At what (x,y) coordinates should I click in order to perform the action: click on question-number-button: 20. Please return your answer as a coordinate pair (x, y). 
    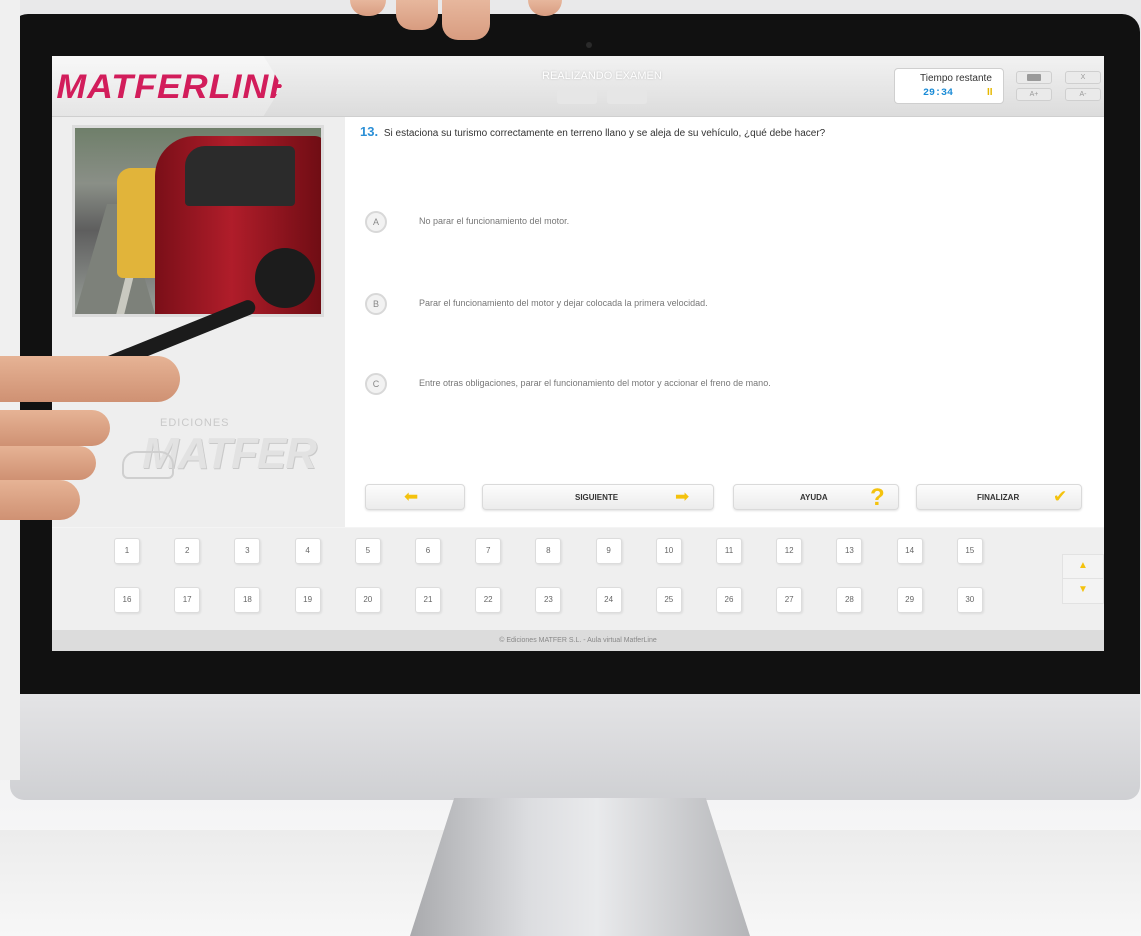
    Looking at the image, I should click on (367, 600).